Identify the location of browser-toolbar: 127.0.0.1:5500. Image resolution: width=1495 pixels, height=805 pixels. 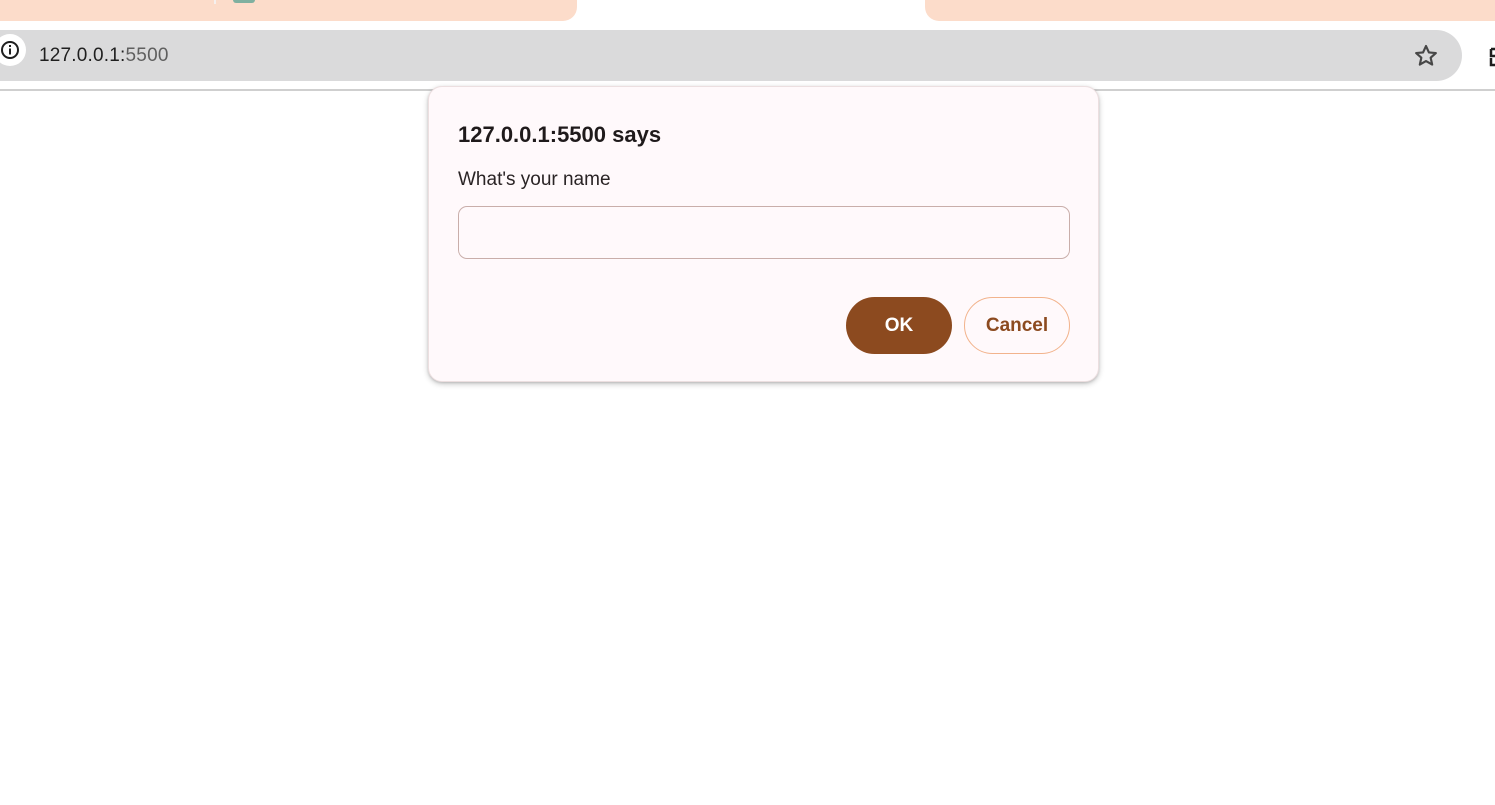
(747, 56).